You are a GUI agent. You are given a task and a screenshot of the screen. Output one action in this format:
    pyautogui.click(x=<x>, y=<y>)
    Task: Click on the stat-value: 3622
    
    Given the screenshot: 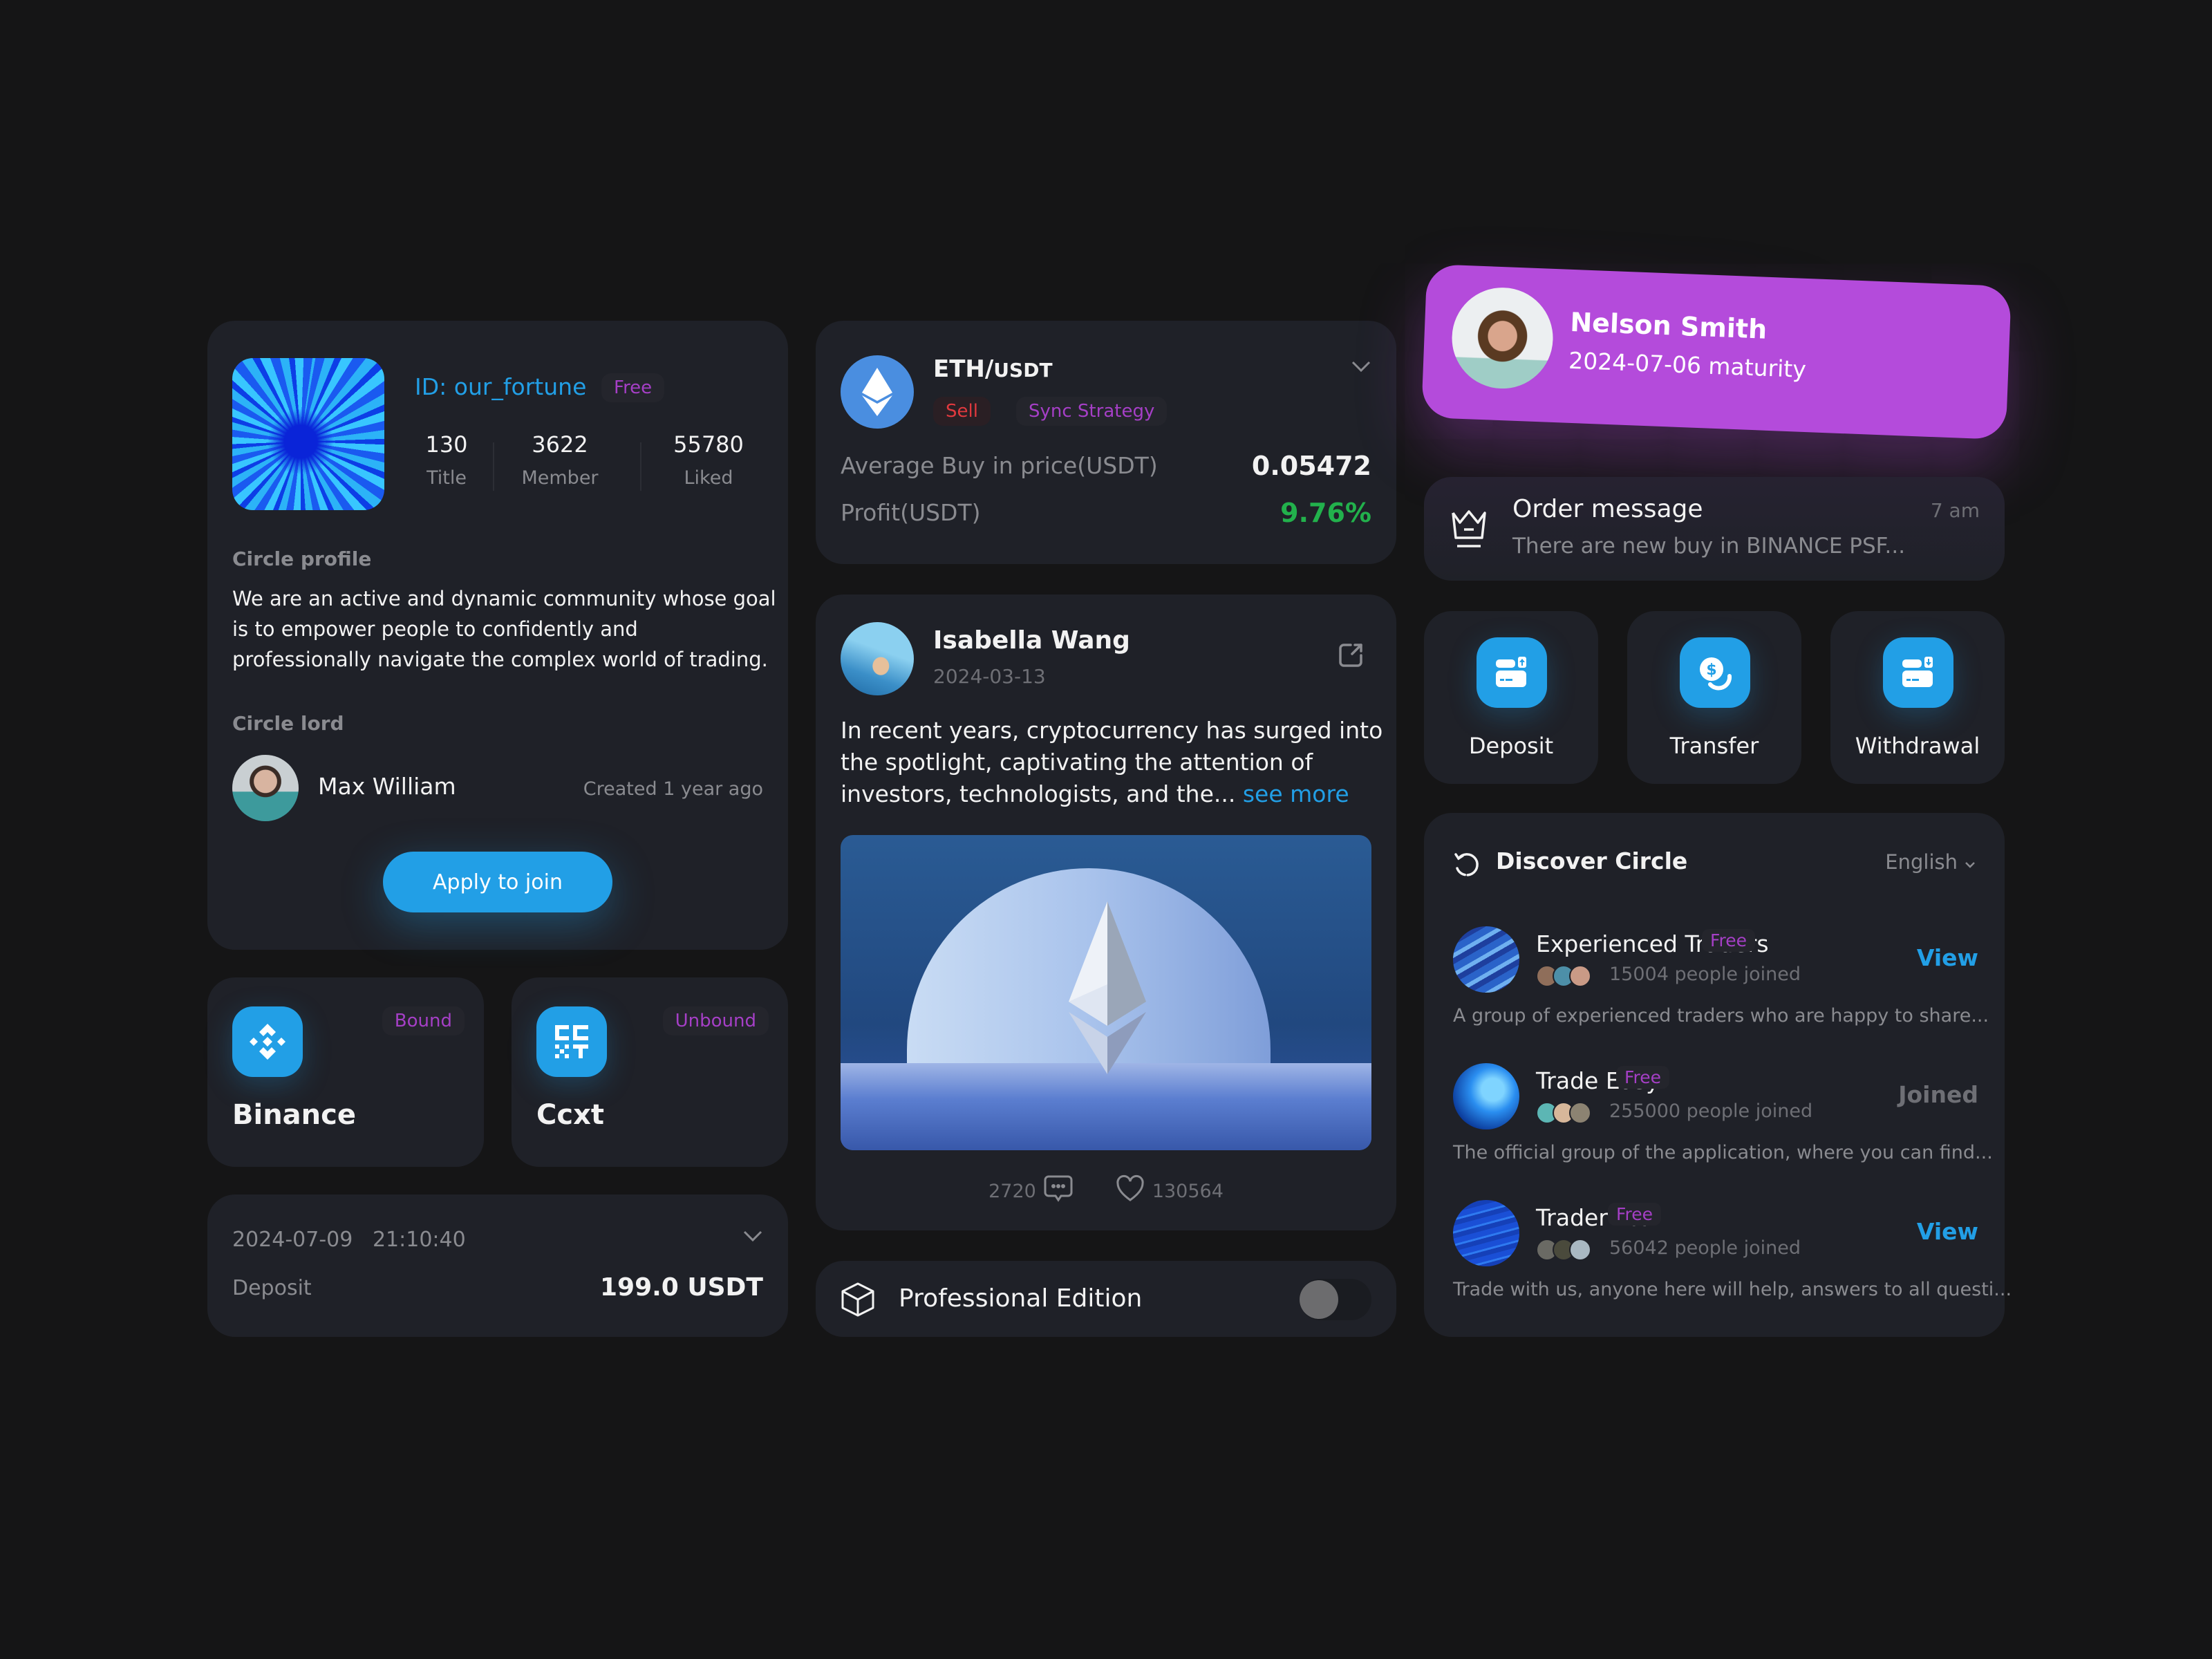 What is the action you would take?
    pyautogui.click(x=560, y=445)
    